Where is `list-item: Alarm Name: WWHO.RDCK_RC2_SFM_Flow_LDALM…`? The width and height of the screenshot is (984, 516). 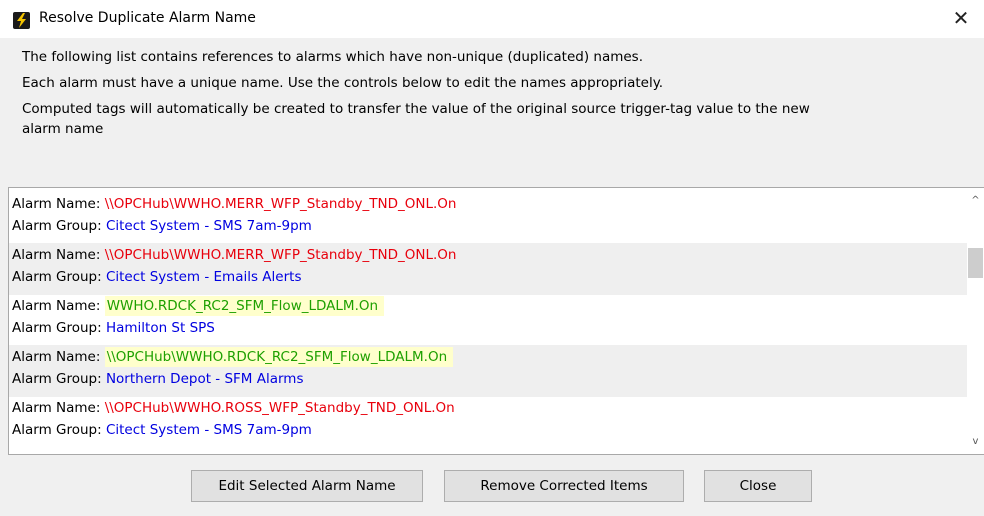 list-item: Alarm Name: WWHO.RDCK_RC2_SFM_Flow_LDALM… is located at coordinates (488, 320).